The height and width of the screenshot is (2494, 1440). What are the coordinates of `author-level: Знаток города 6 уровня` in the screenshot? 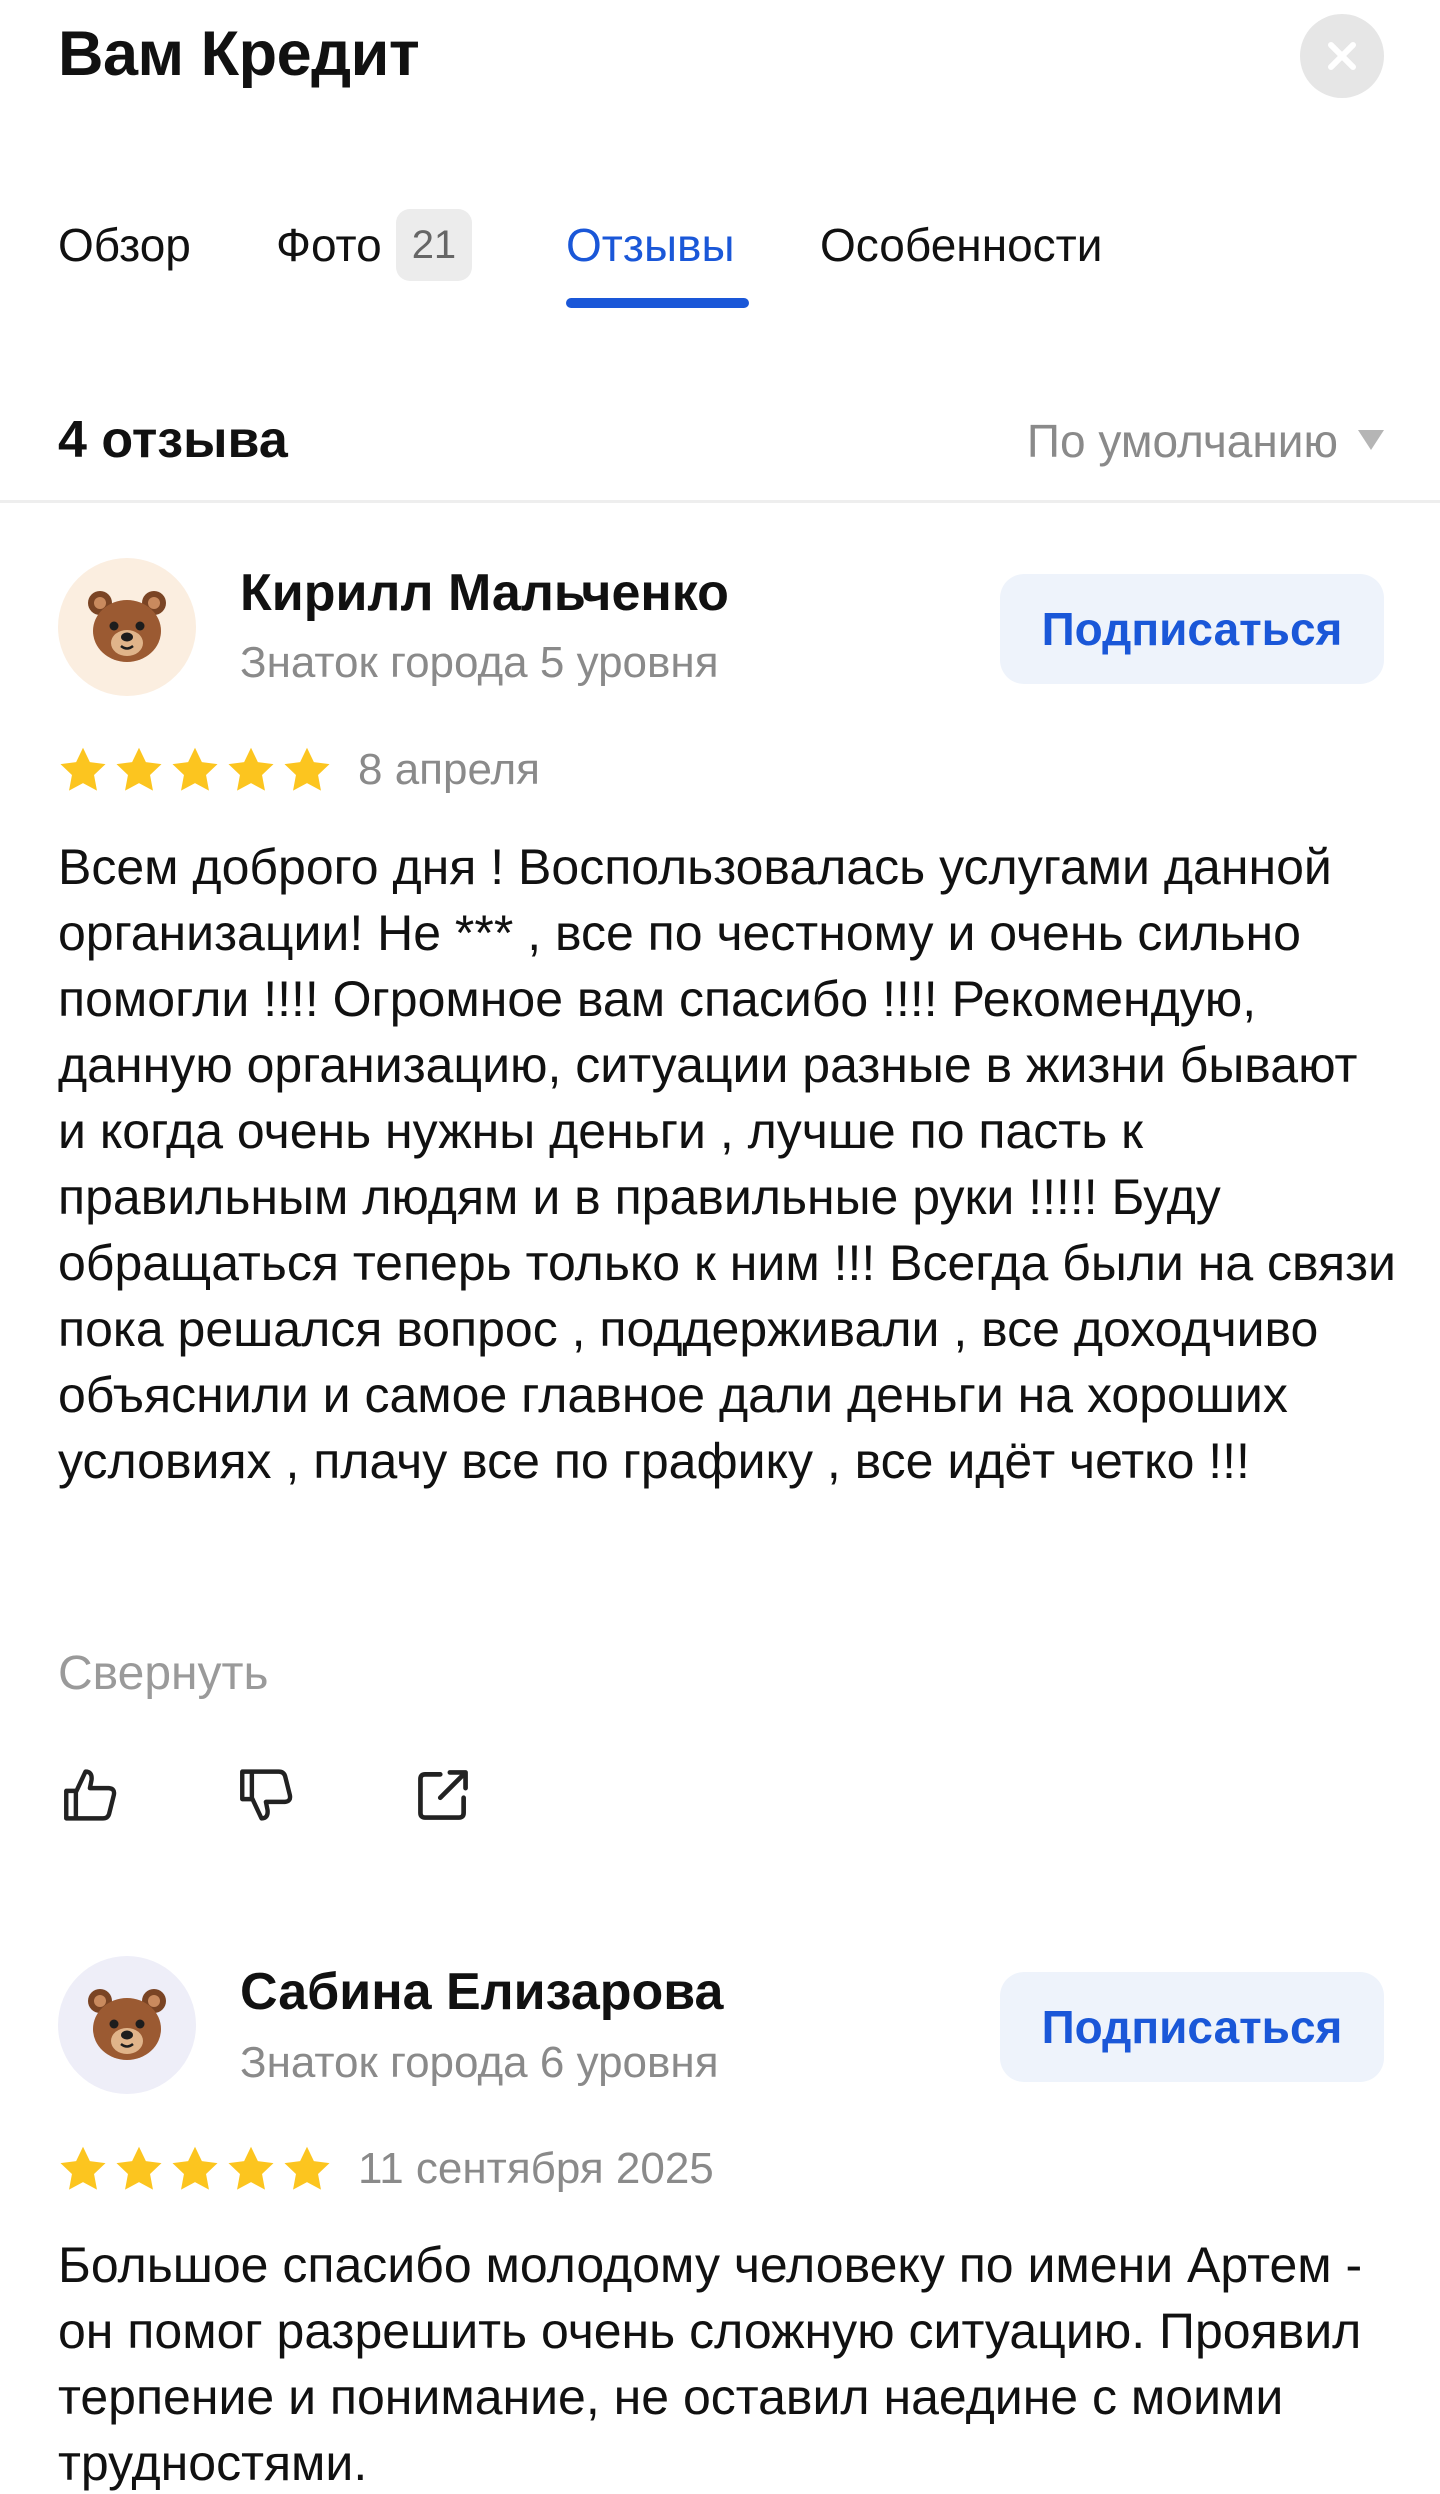 It's located at (479, 2062).